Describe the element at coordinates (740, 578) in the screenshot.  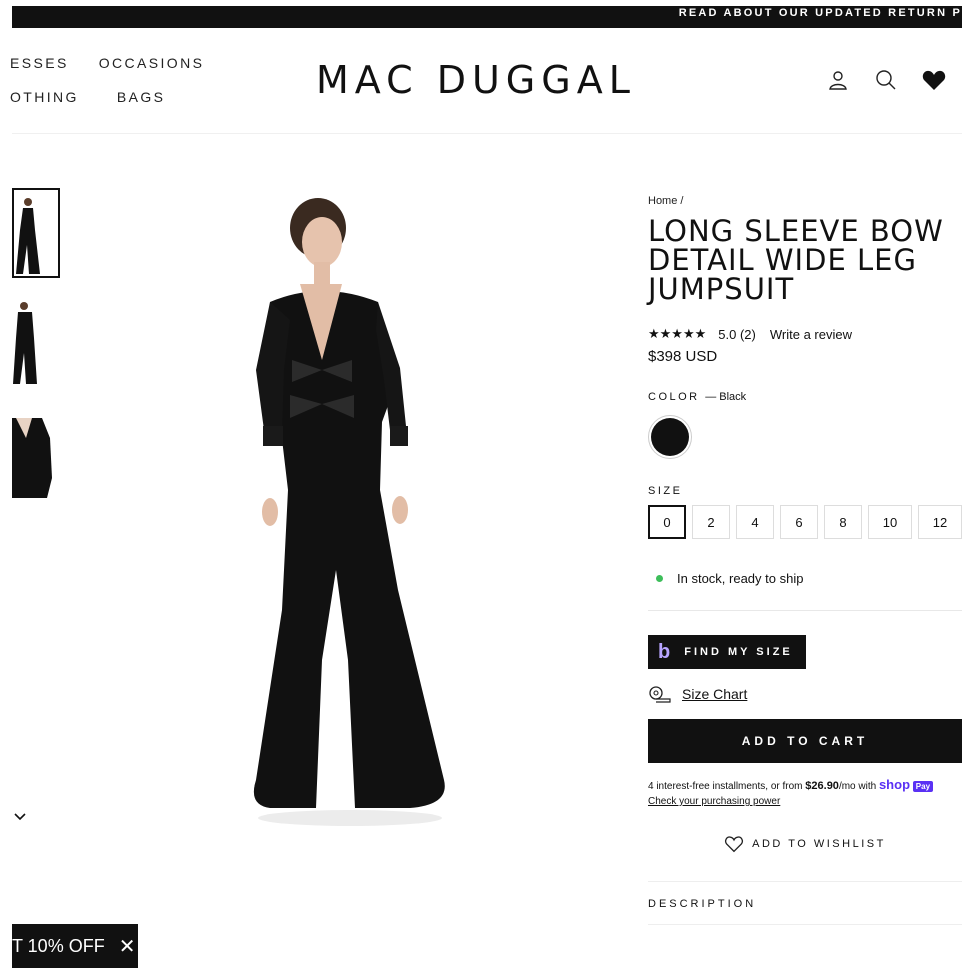
I see `stock-text: In stock, ready to ship` at that location.